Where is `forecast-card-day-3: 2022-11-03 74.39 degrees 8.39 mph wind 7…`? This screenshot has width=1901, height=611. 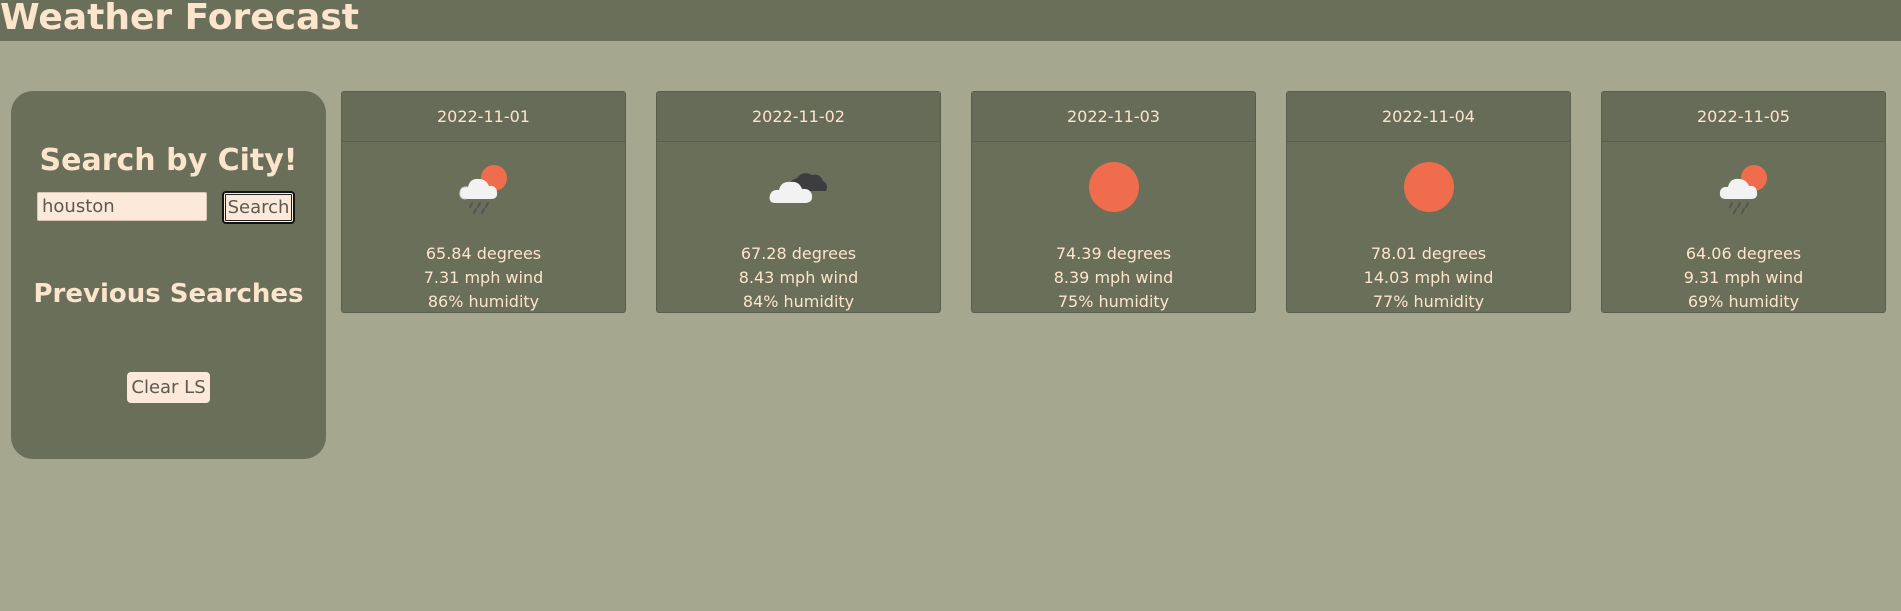
forecast-card-day-3: 2022-11-03 74.39 degrees 8.39 mph wind 7… is located at coordinates (1113, 202).